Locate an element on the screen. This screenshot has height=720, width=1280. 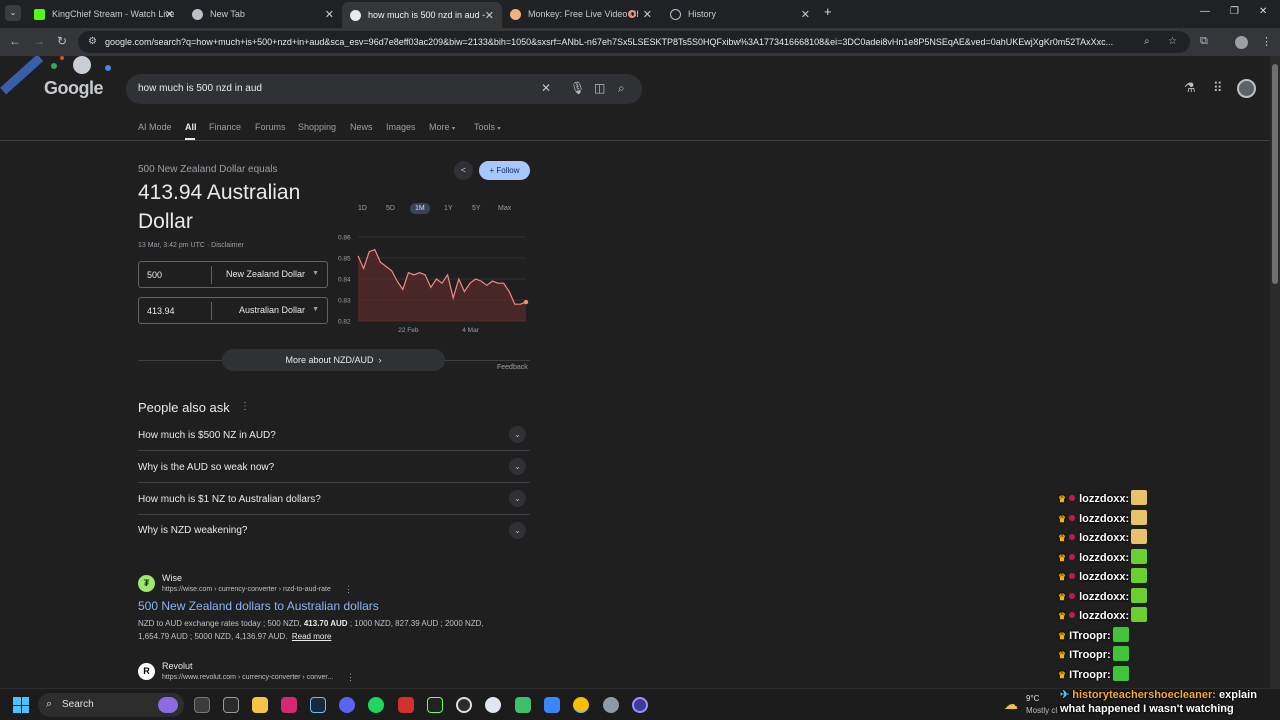
game-app-icon is located at coordinates (406, 705).